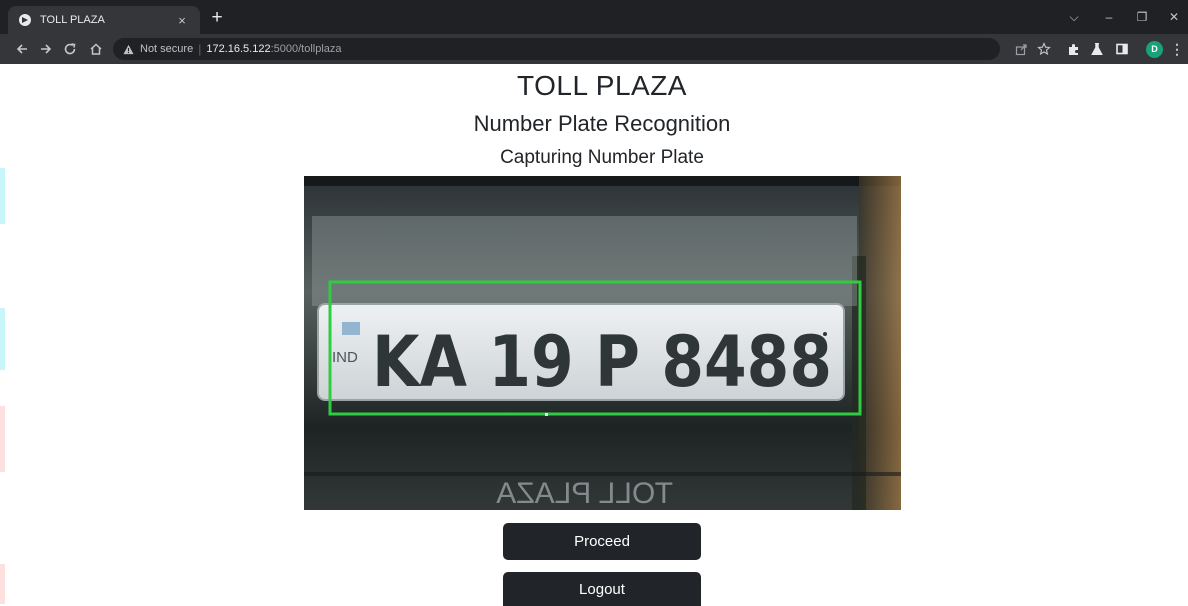  I want to click on flask-glyph, so click(1097, 49).